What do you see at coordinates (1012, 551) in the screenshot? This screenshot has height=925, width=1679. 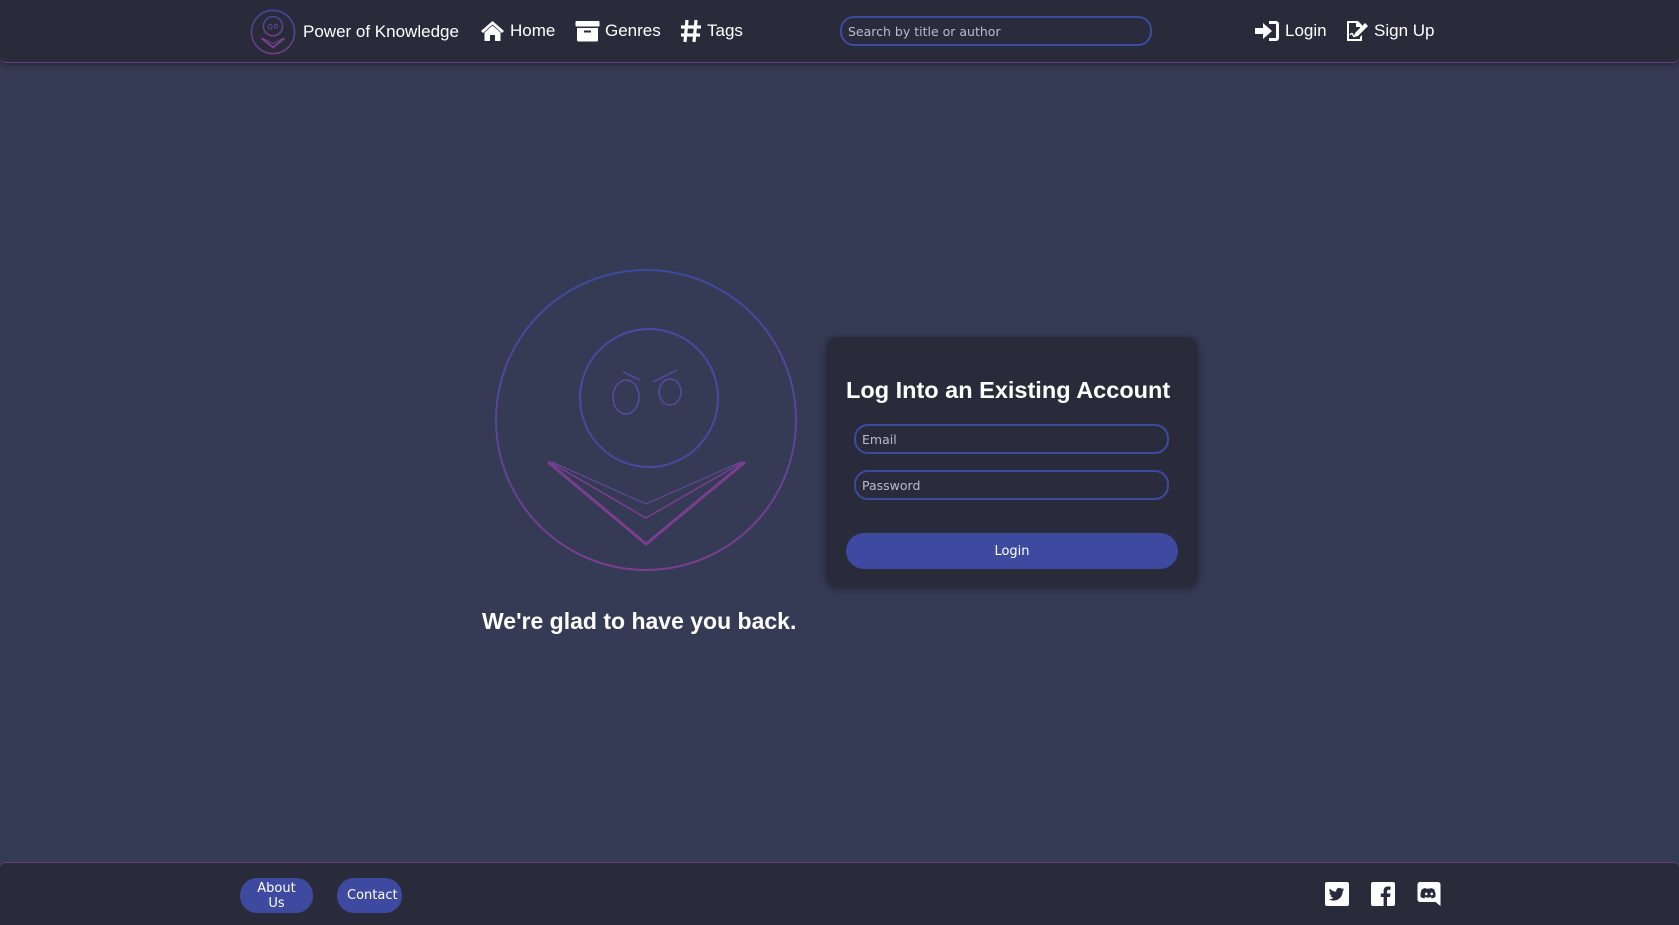 I see `login-submit-button: Login` at bounding box center [1012, 551].